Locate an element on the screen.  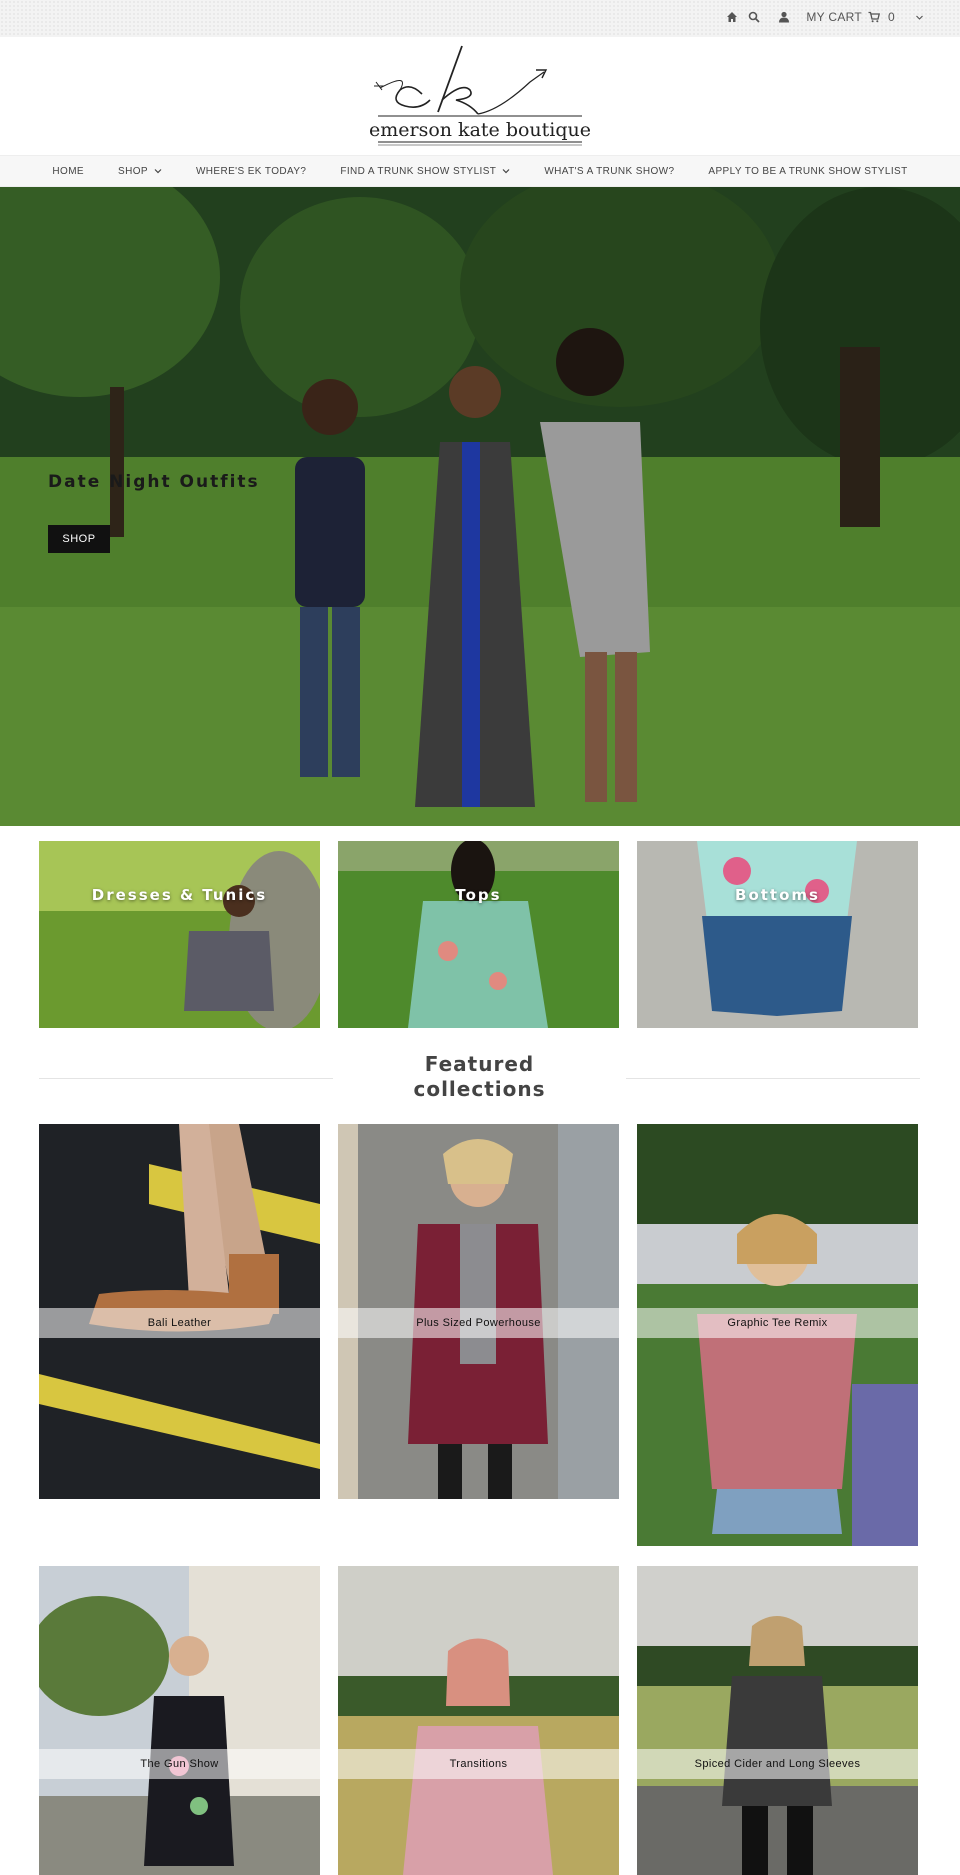
home-icon is located at coordinates (732, 17).